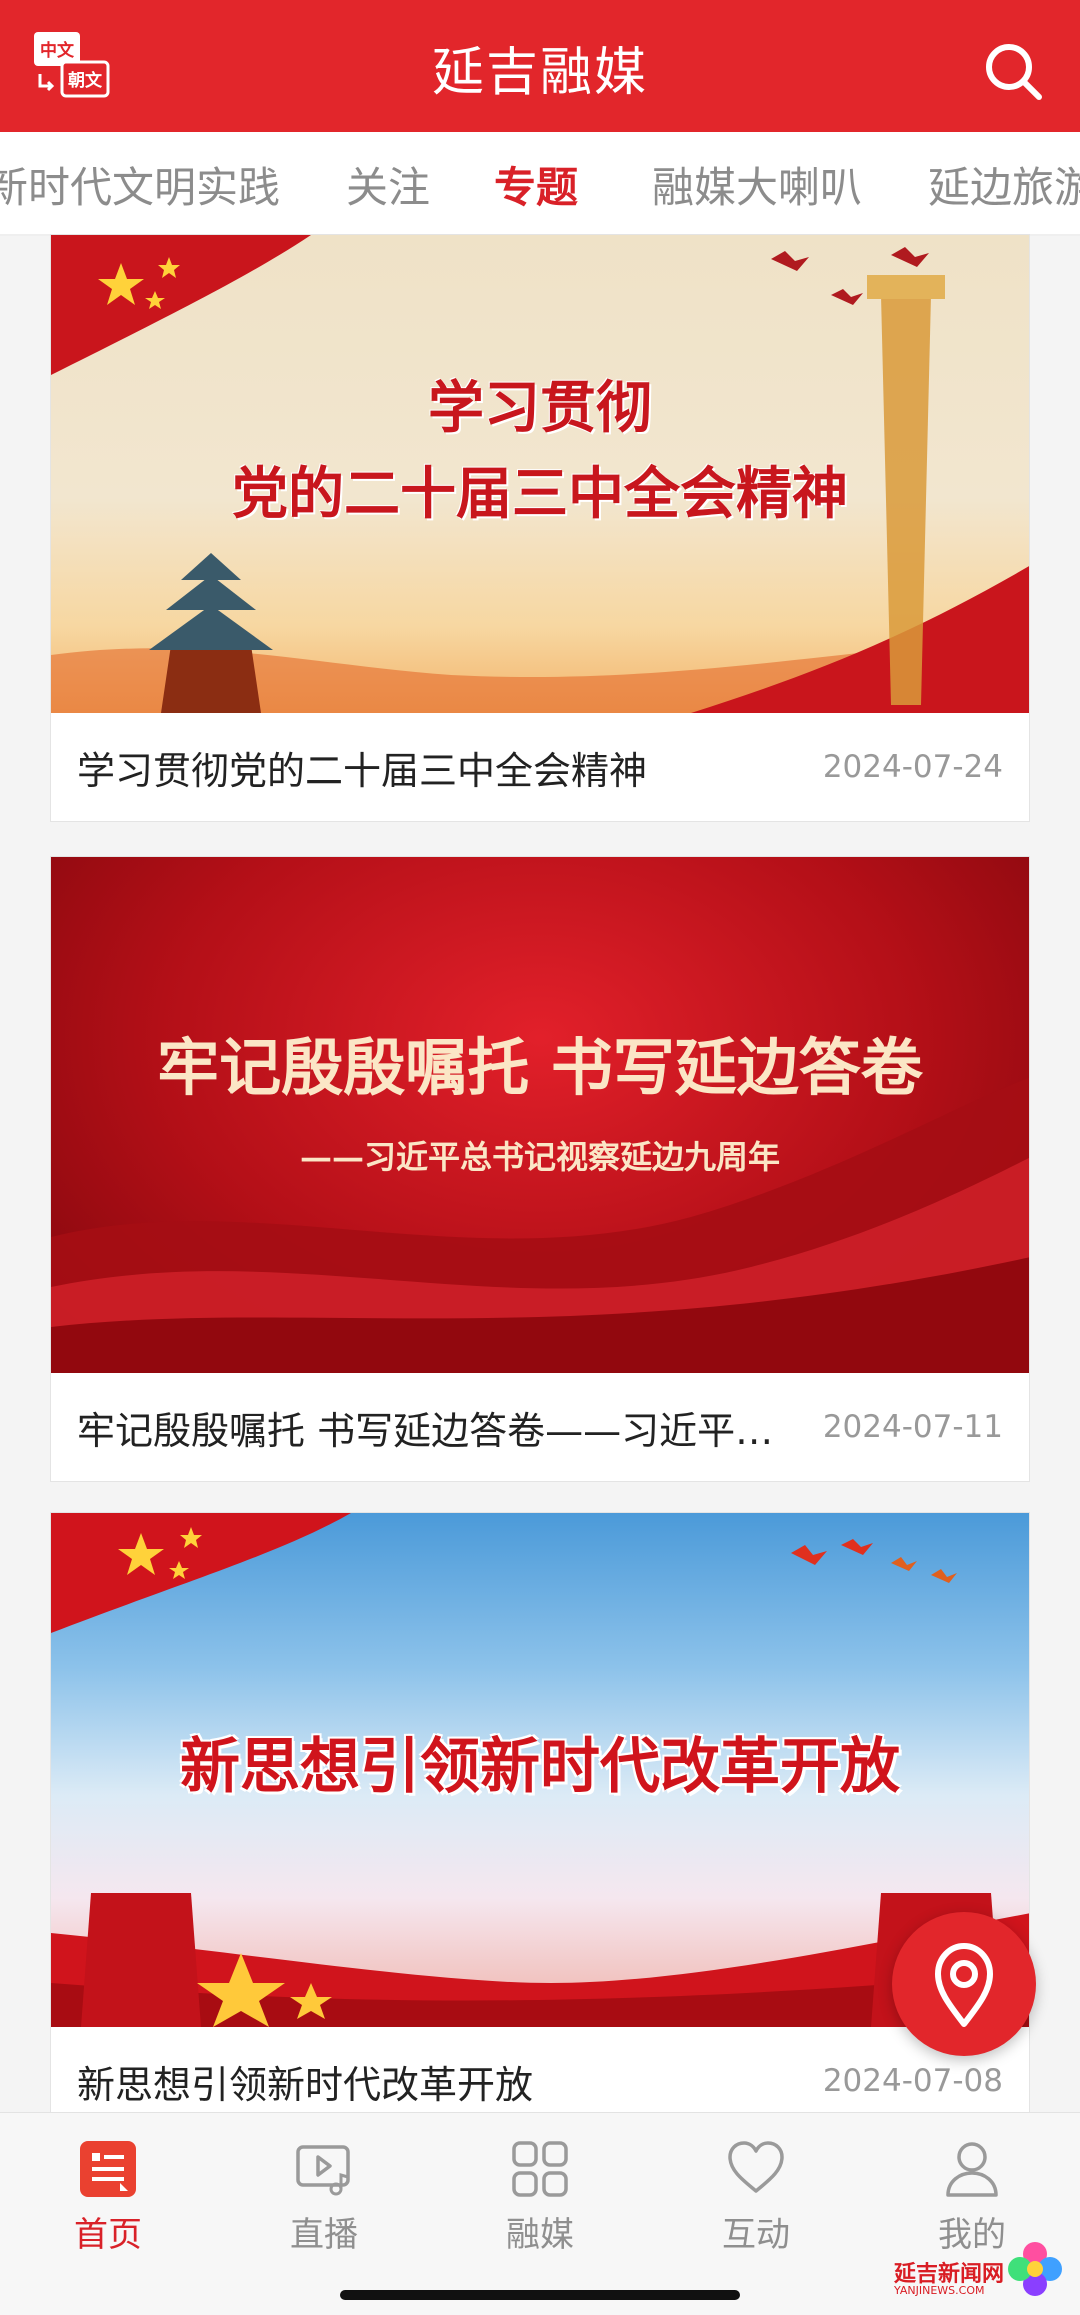  I want to click on tab-follow: 关注, so click(388, 184).